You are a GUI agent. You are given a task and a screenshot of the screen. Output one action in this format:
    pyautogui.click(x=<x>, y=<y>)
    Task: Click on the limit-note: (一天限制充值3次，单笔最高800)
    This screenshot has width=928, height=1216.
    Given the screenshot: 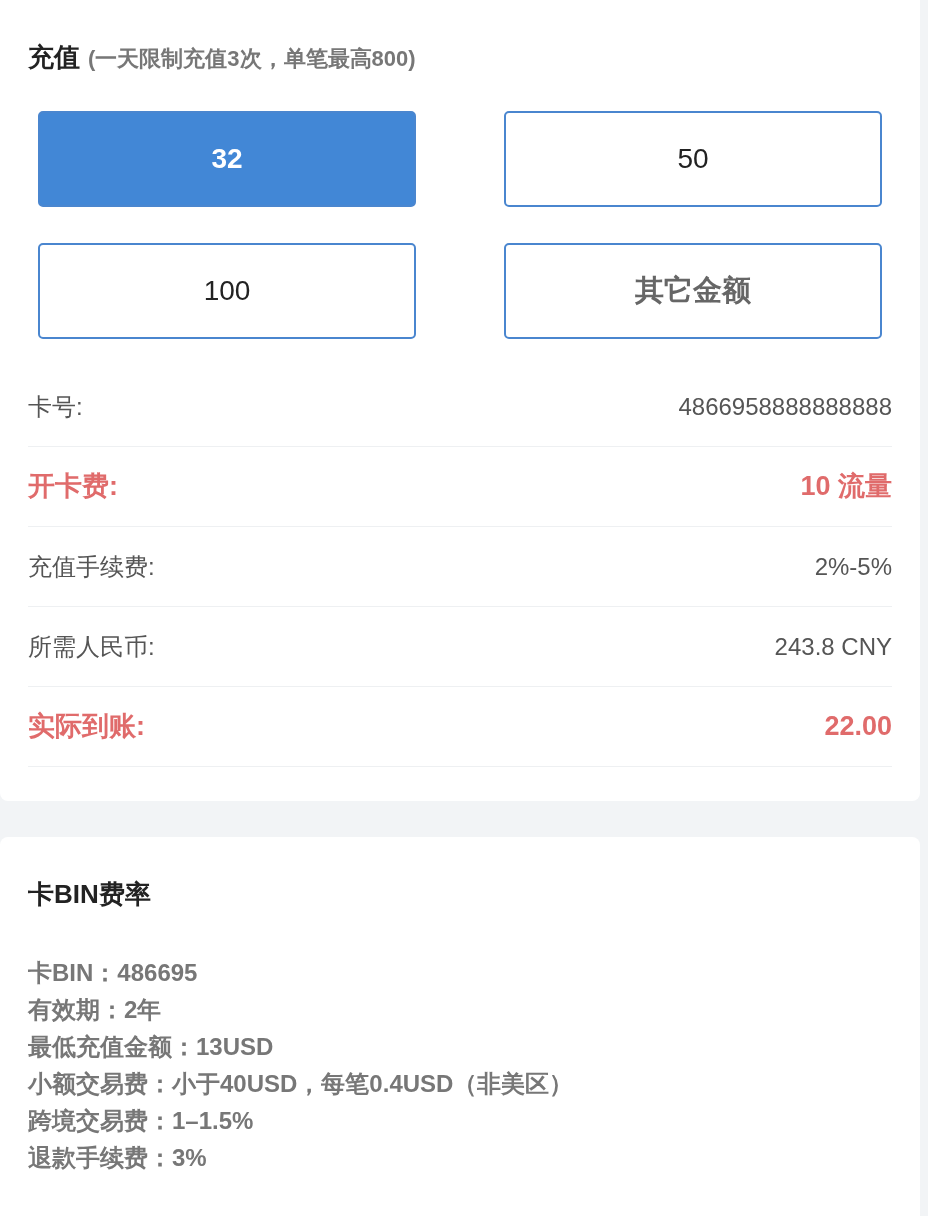 What is the action you would take?
    pyautogui.click(x=252, y=59)
    